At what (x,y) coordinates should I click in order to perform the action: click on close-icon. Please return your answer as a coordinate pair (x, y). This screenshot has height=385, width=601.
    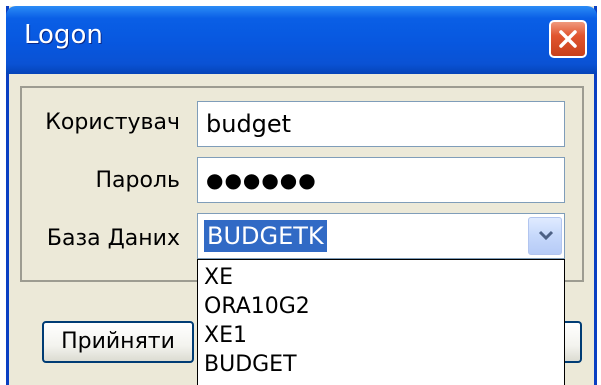
    Looking at the image, I should click on (568, 39).